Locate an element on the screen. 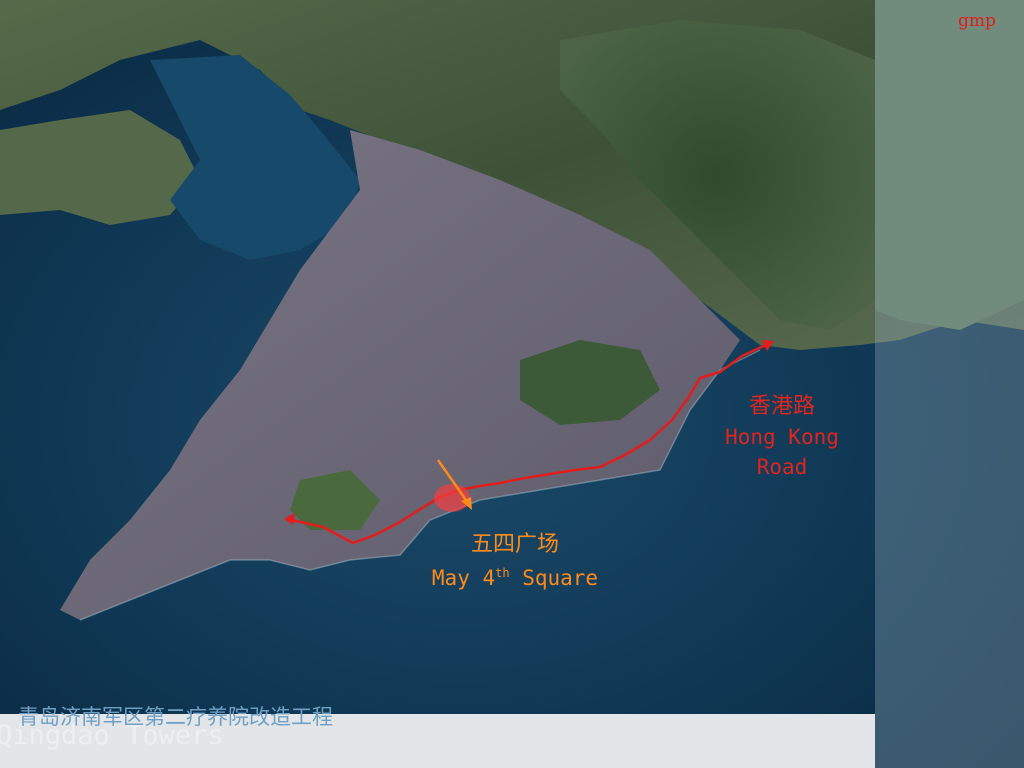  may-fourth-suffix: Square is located at coordinates (554, 578).